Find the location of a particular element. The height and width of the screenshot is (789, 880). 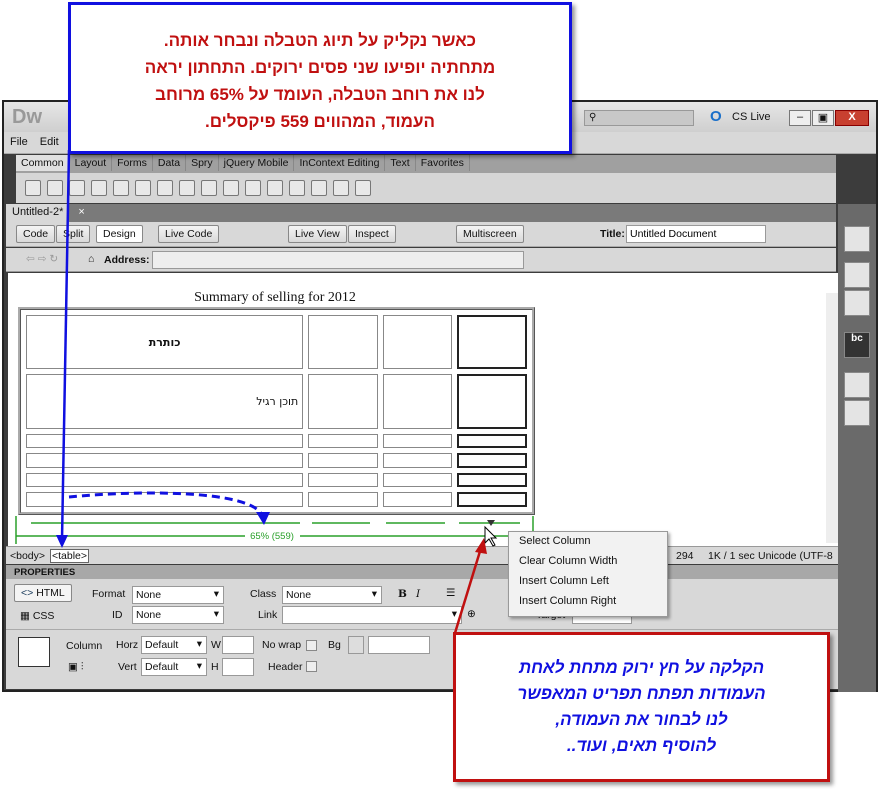

menu-clear-column-width: Clear Column Width is located at coordinates (588, 562).